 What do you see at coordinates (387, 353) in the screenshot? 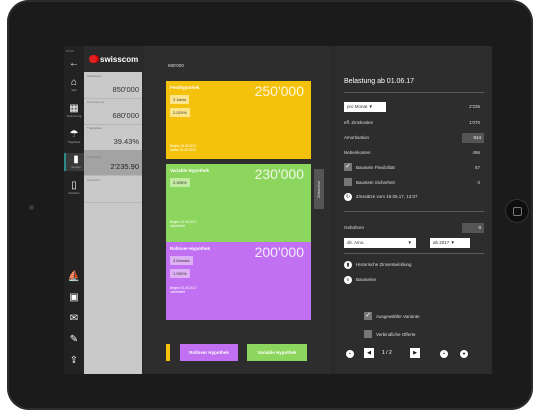
I see `page-indicator: 1 / 2` at bounding box center [387, 353].